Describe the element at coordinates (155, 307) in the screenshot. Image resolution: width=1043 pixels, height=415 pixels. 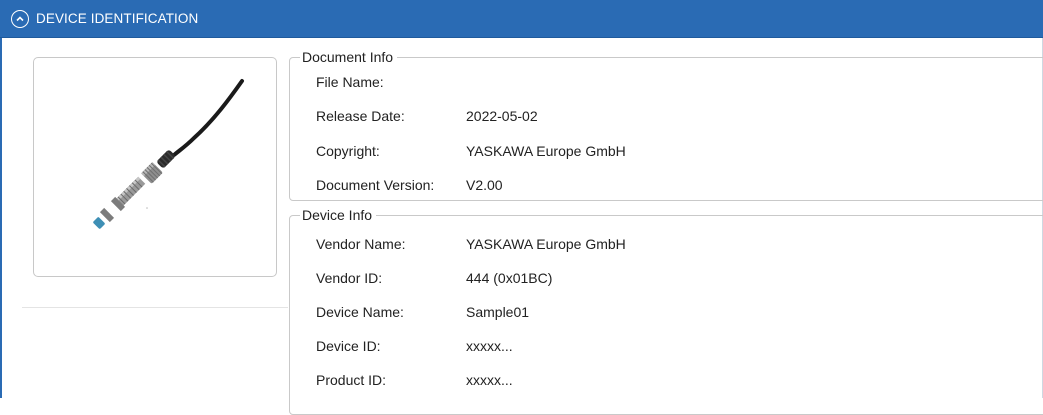
I see `image-divider` at that location.